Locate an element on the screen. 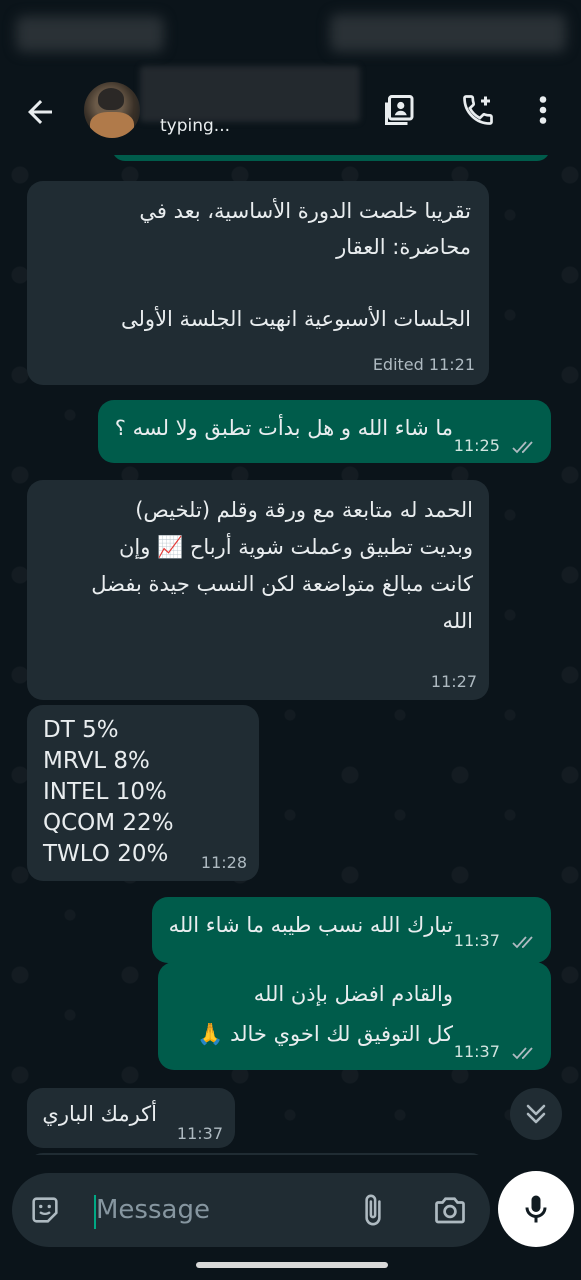 The height and width of the screenshot is (1280, 581). status-bar-left-blurred is located at coordinates (90, 34).